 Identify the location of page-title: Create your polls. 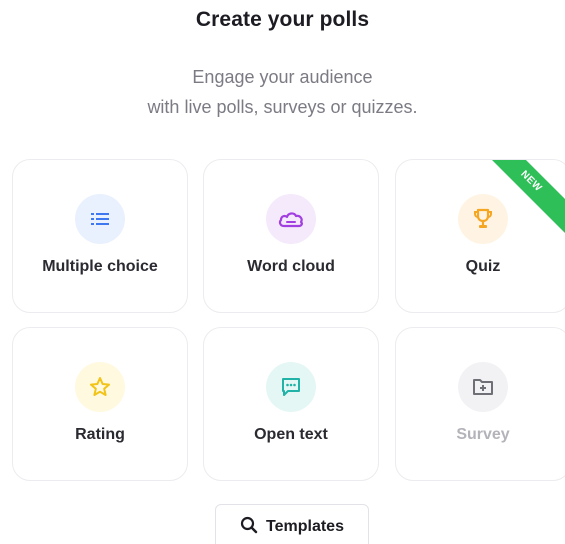
(282, 19).